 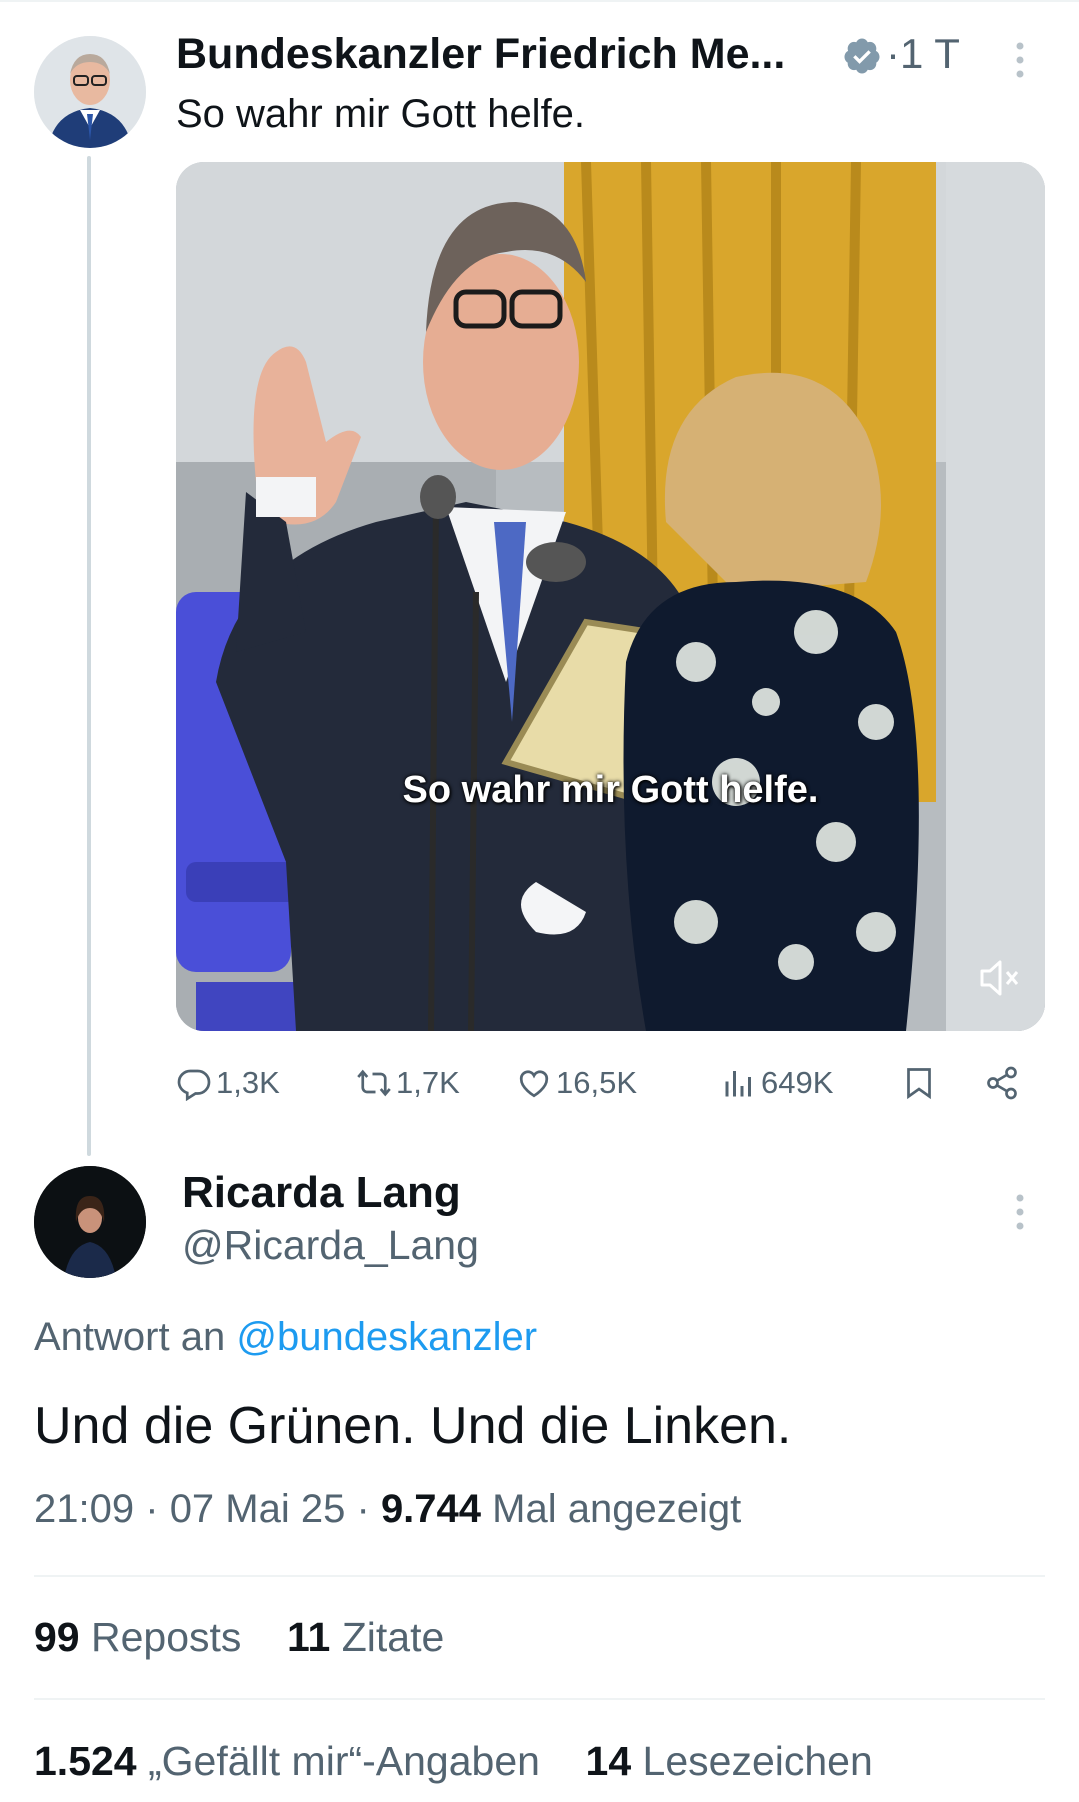 I want to click on views-label: Mal angezeigt, so click(x=617, y=1509).